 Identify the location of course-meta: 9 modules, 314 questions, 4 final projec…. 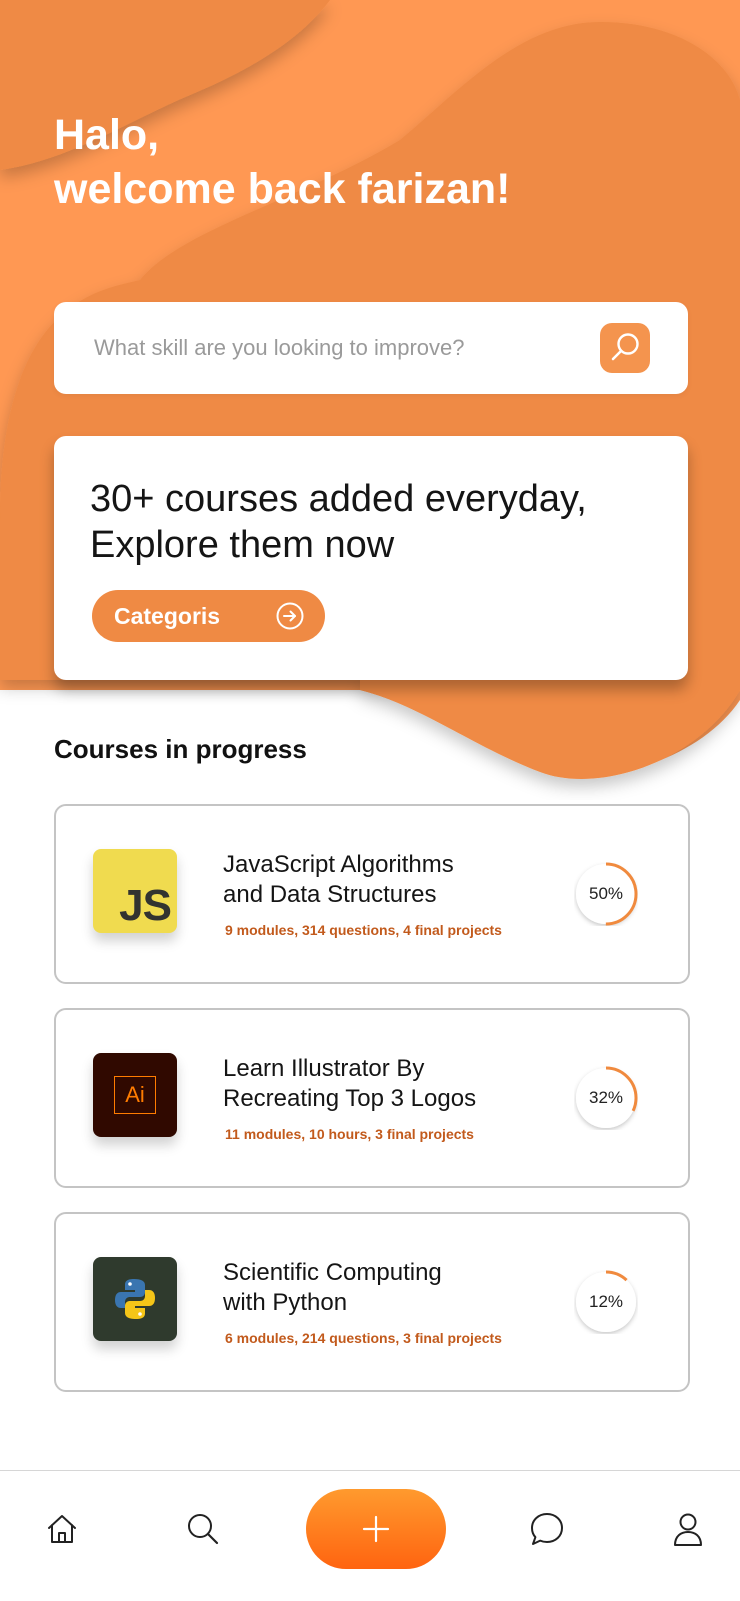
(363, 930).